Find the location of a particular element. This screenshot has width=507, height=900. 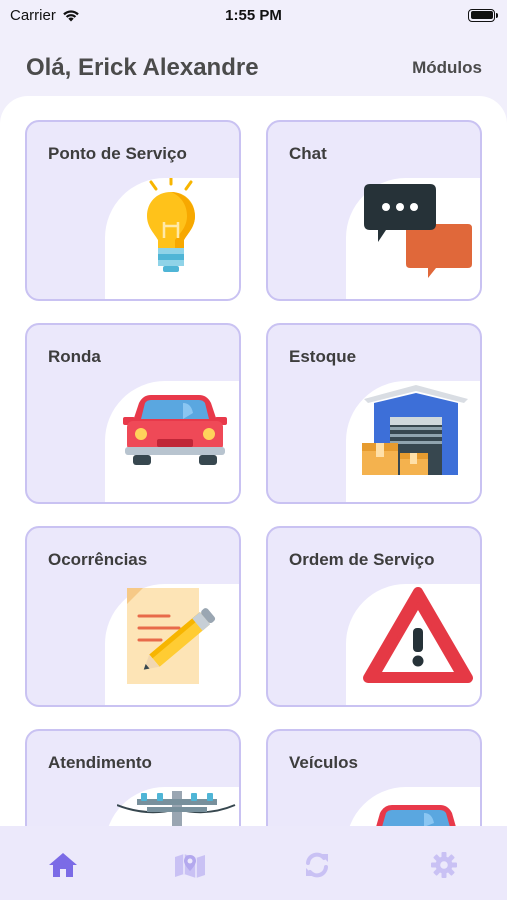

module-title: Ocorrências is located at coordinates (98, 559).